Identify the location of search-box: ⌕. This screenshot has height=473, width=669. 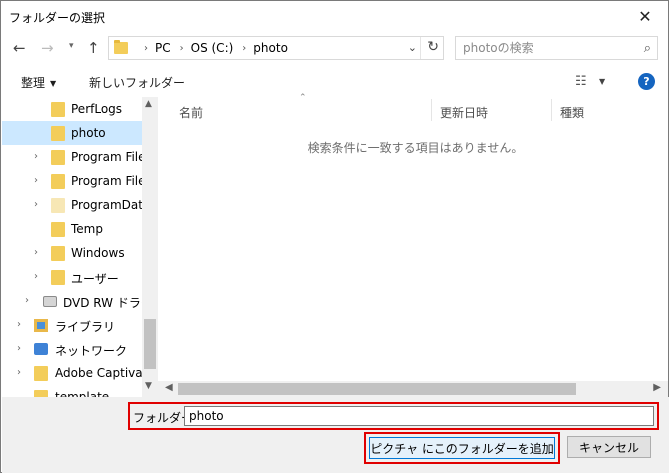
(556, 48).